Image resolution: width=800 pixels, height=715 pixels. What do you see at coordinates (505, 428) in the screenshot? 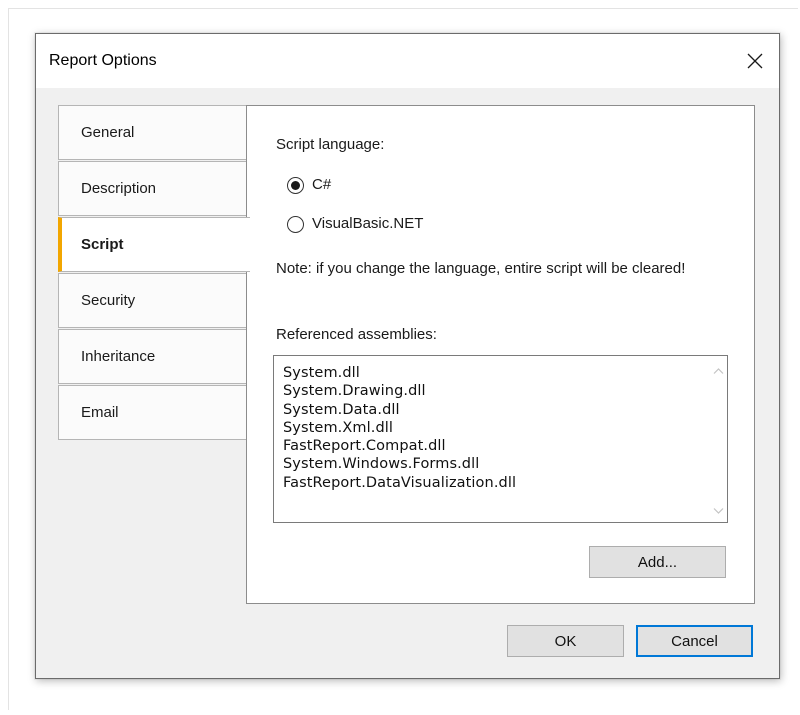
I see `list-item: System.Xml.dll` at bounding box center [505, 428].